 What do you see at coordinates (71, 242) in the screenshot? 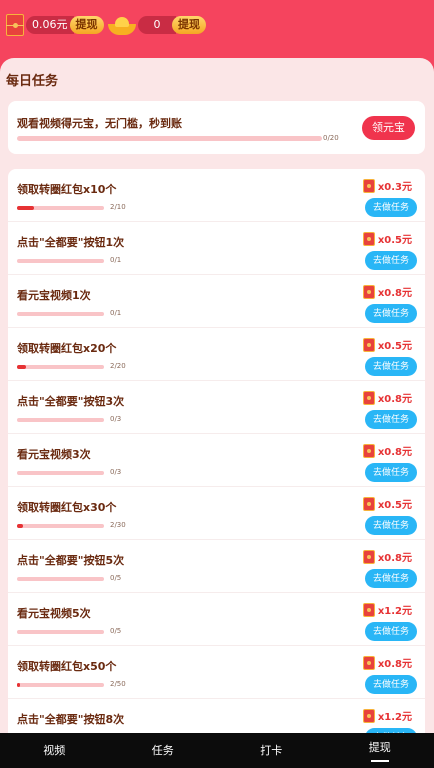
I see `task-name: 点击"全都要"按钮1次` at bounding box center [71, 242].